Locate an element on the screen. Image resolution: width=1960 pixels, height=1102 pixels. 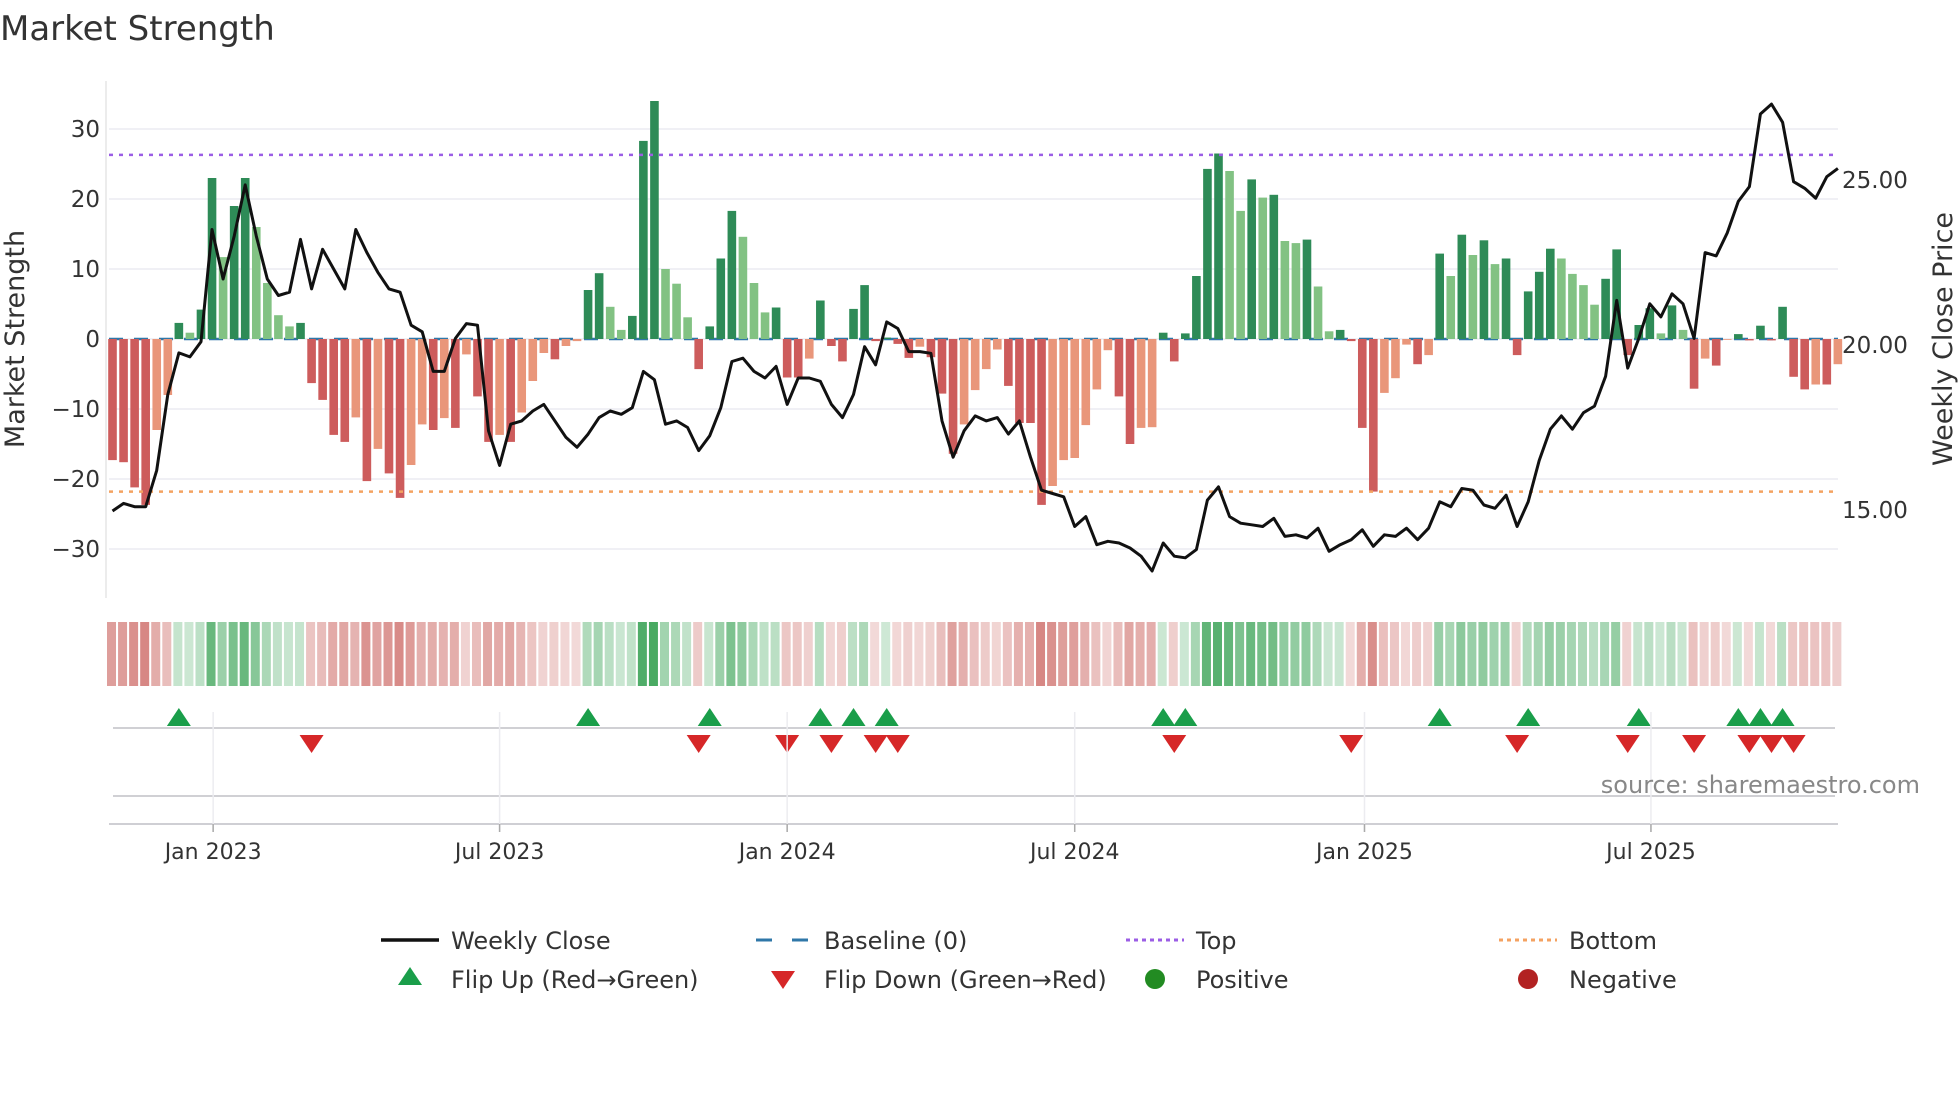
legend-item: Negative is located at coordinates (1597, 980).